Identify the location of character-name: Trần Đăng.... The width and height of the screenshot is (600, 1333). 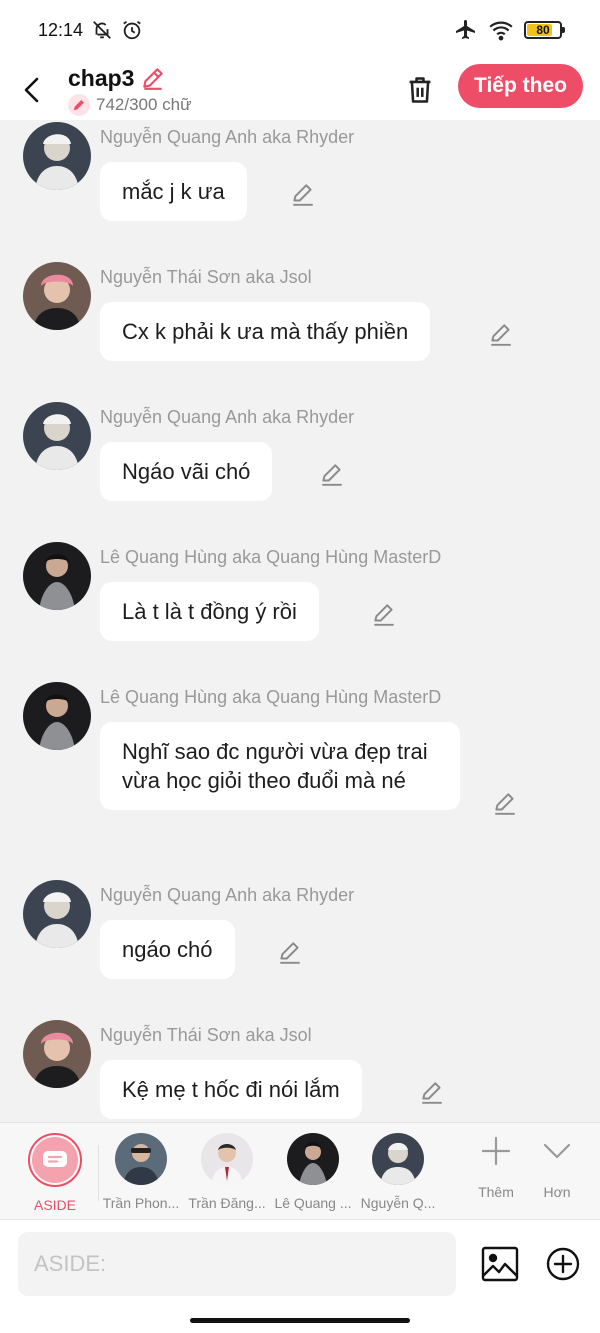
(227, 1203).